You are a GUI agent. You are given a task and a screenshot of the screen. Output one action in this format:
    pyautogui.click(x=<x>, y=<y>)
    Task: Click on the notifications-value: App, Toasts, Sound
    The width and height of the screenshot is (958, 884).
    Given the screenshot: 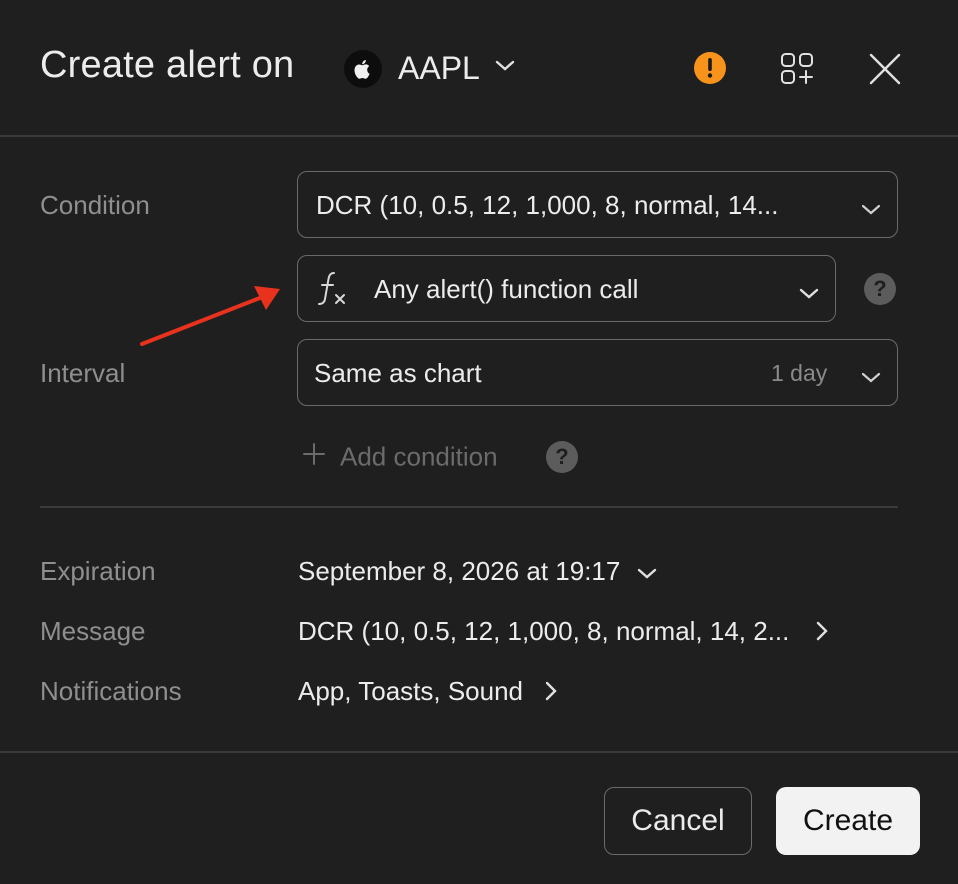 What is the action you would take?
    pyautogui.click(x=428, y=692)
    